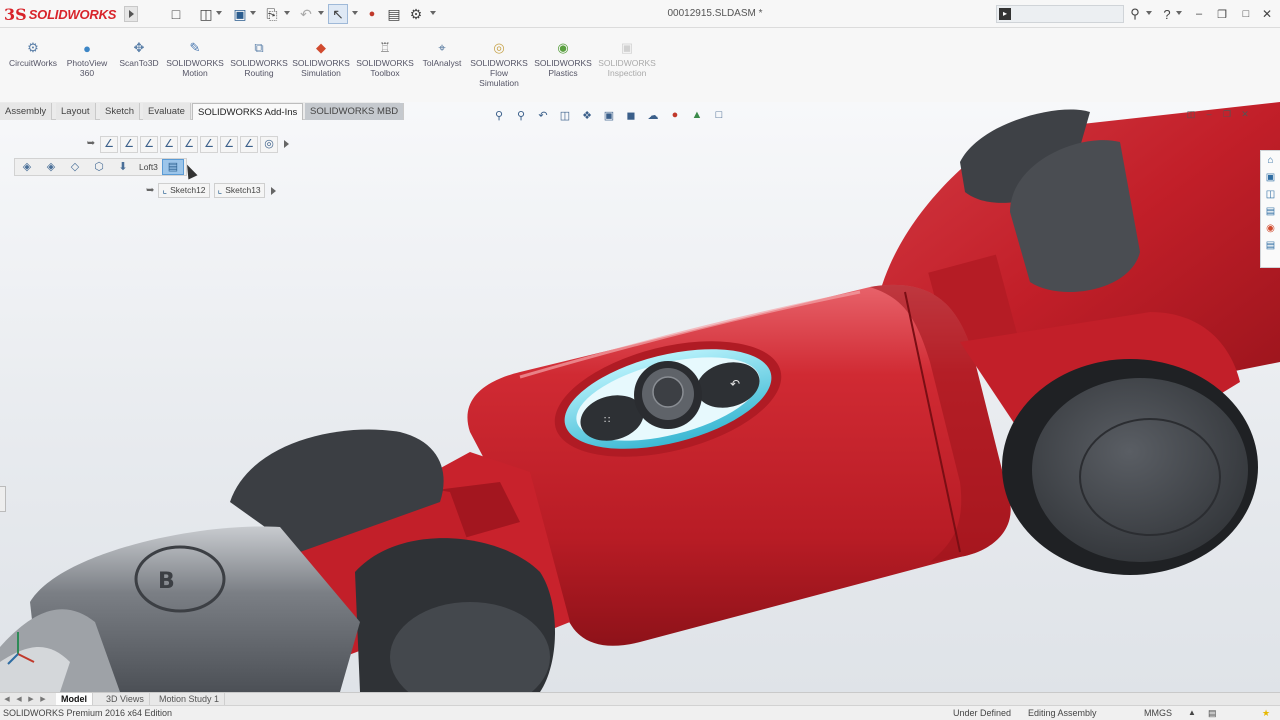 The image size is (1280, 720). What do you see at coordinates (355, 111) in the screenshot?
I see `tab-solidworks-mbd: SOLIDWORKS MBD` at bounding box center [355, 111].